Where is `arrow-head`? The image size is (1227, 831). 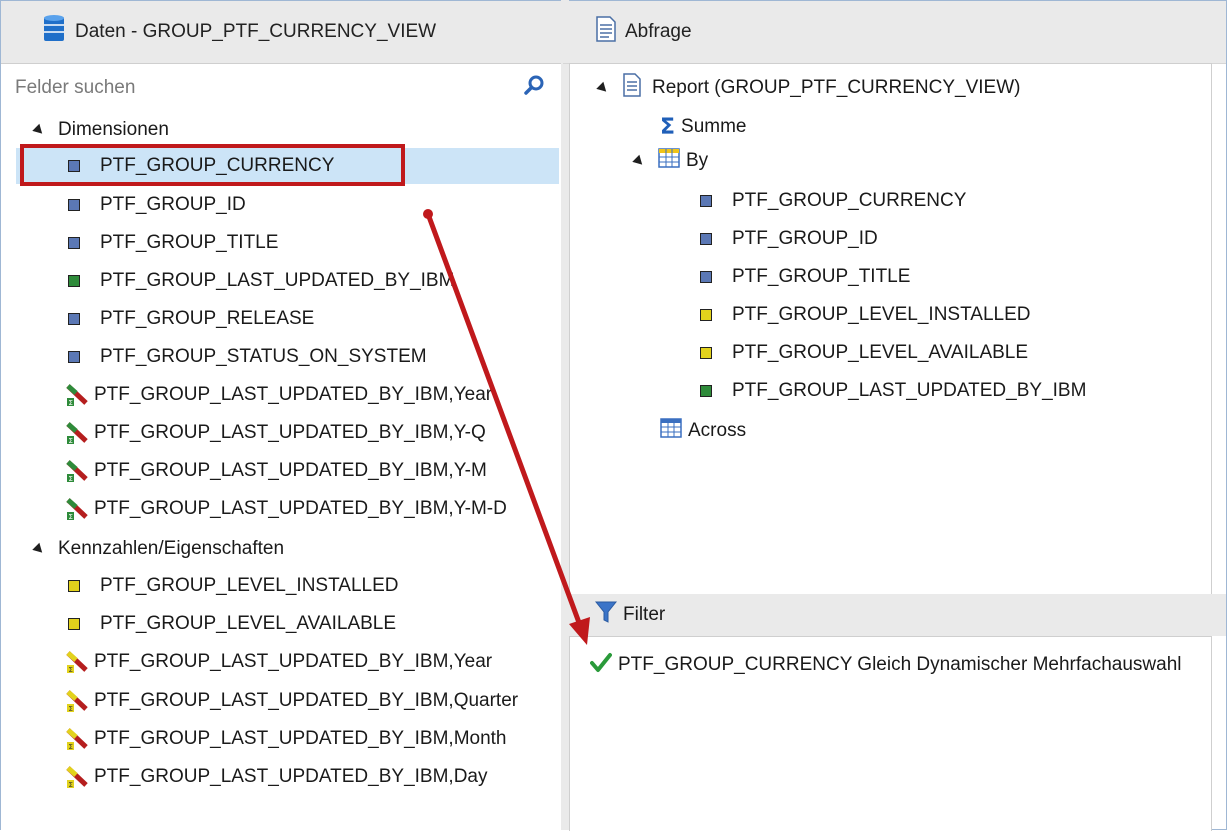 arrow-head is located at coordinates (579, 631).